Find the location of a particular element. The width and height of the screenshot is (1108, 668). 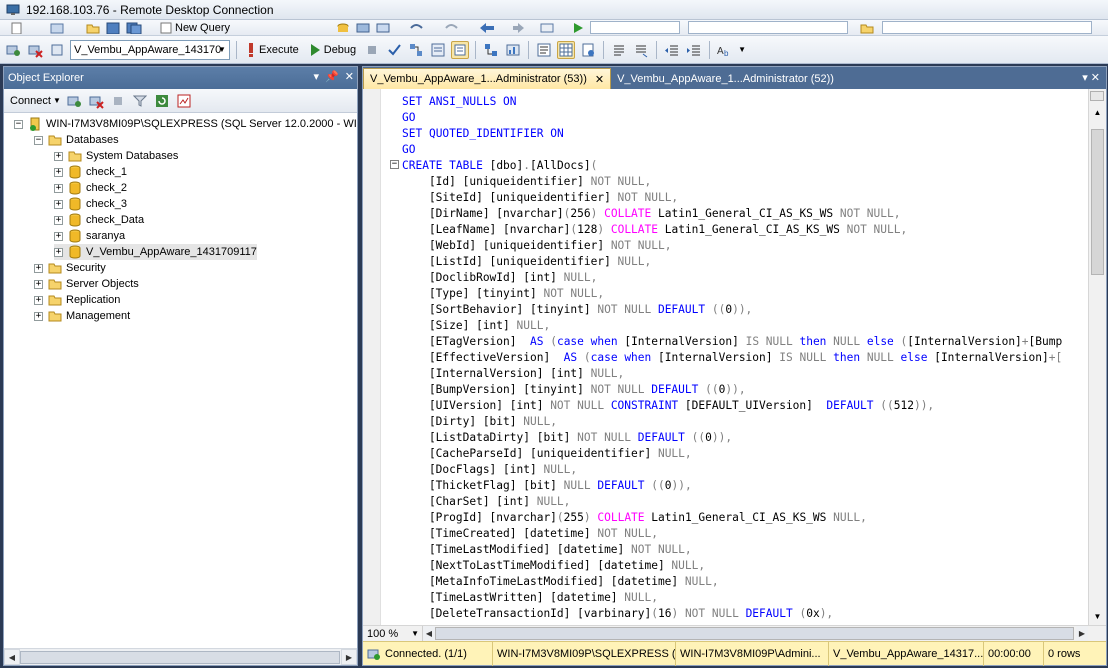

include-client-statistics-icon is located at coordinates (513, 50).